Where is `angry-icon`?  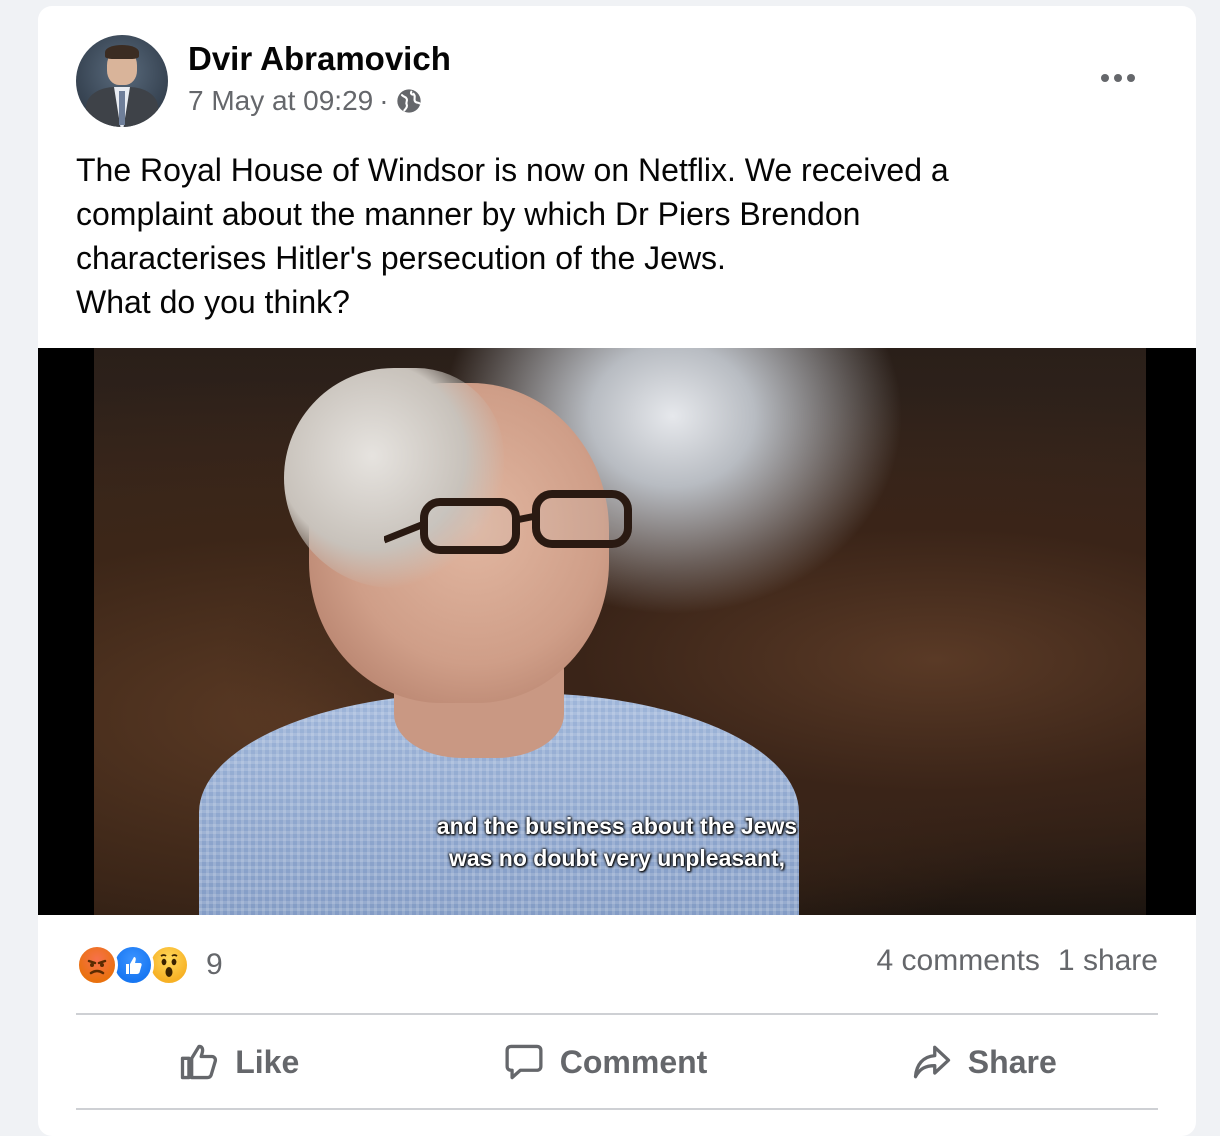
angry-icon is located at coordinates (97, 965).